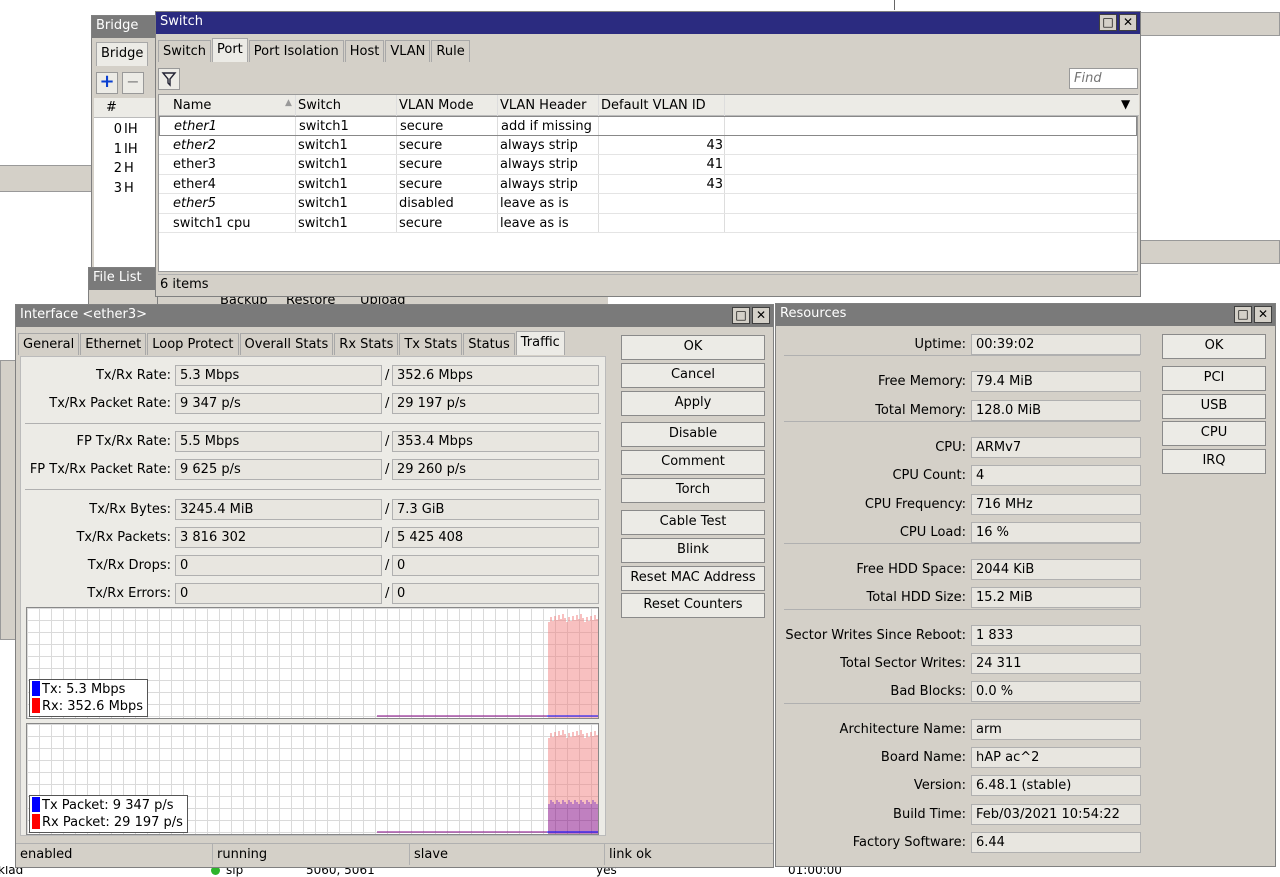  Describe the element at coordinates (693, 605) in the screenshot. I see `reset-counters-button: Reset Counters` at that location.